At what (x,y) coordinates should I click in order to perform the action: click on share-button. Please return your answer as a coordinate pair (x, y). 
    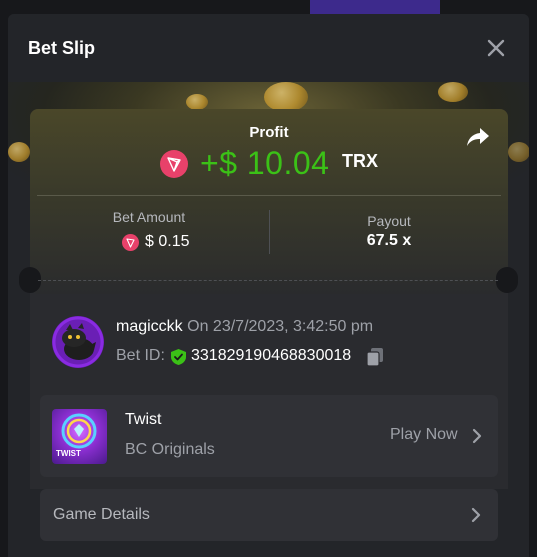
    Looking at the image, I should click on (478, 137).